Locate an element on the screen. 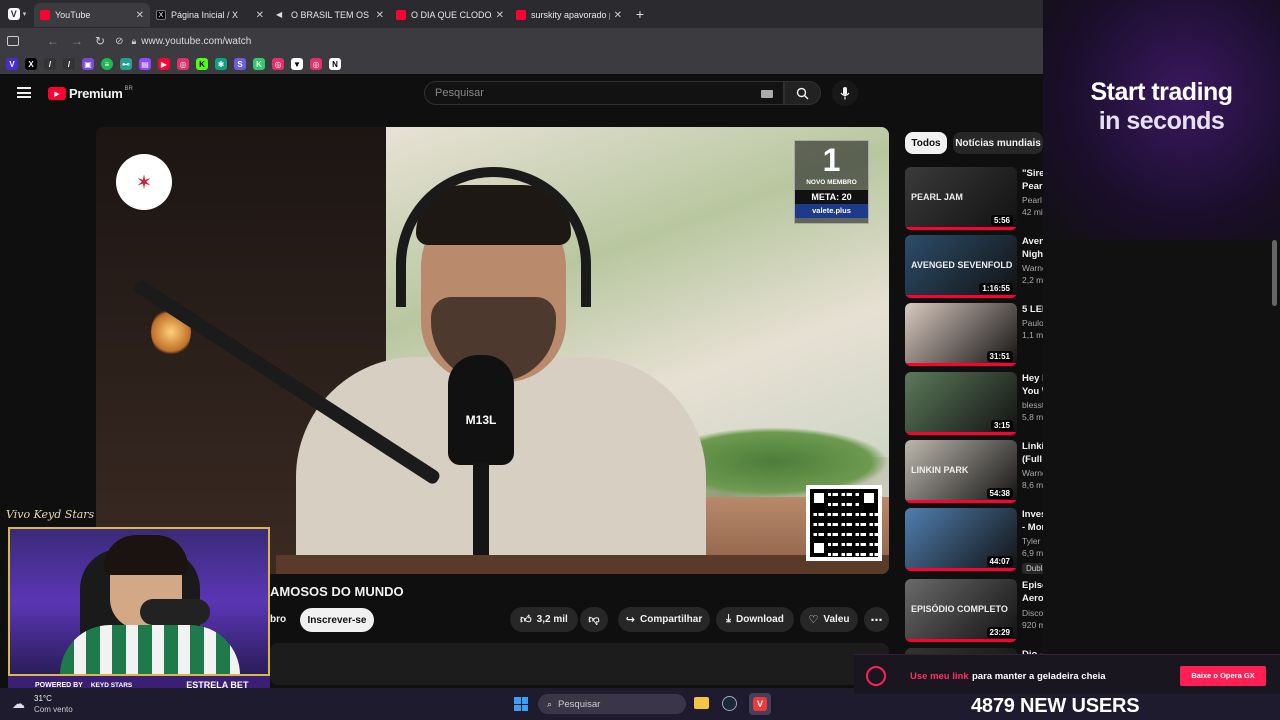  share-button: ↪ Compartilhar is located at coordinates (664, 619).